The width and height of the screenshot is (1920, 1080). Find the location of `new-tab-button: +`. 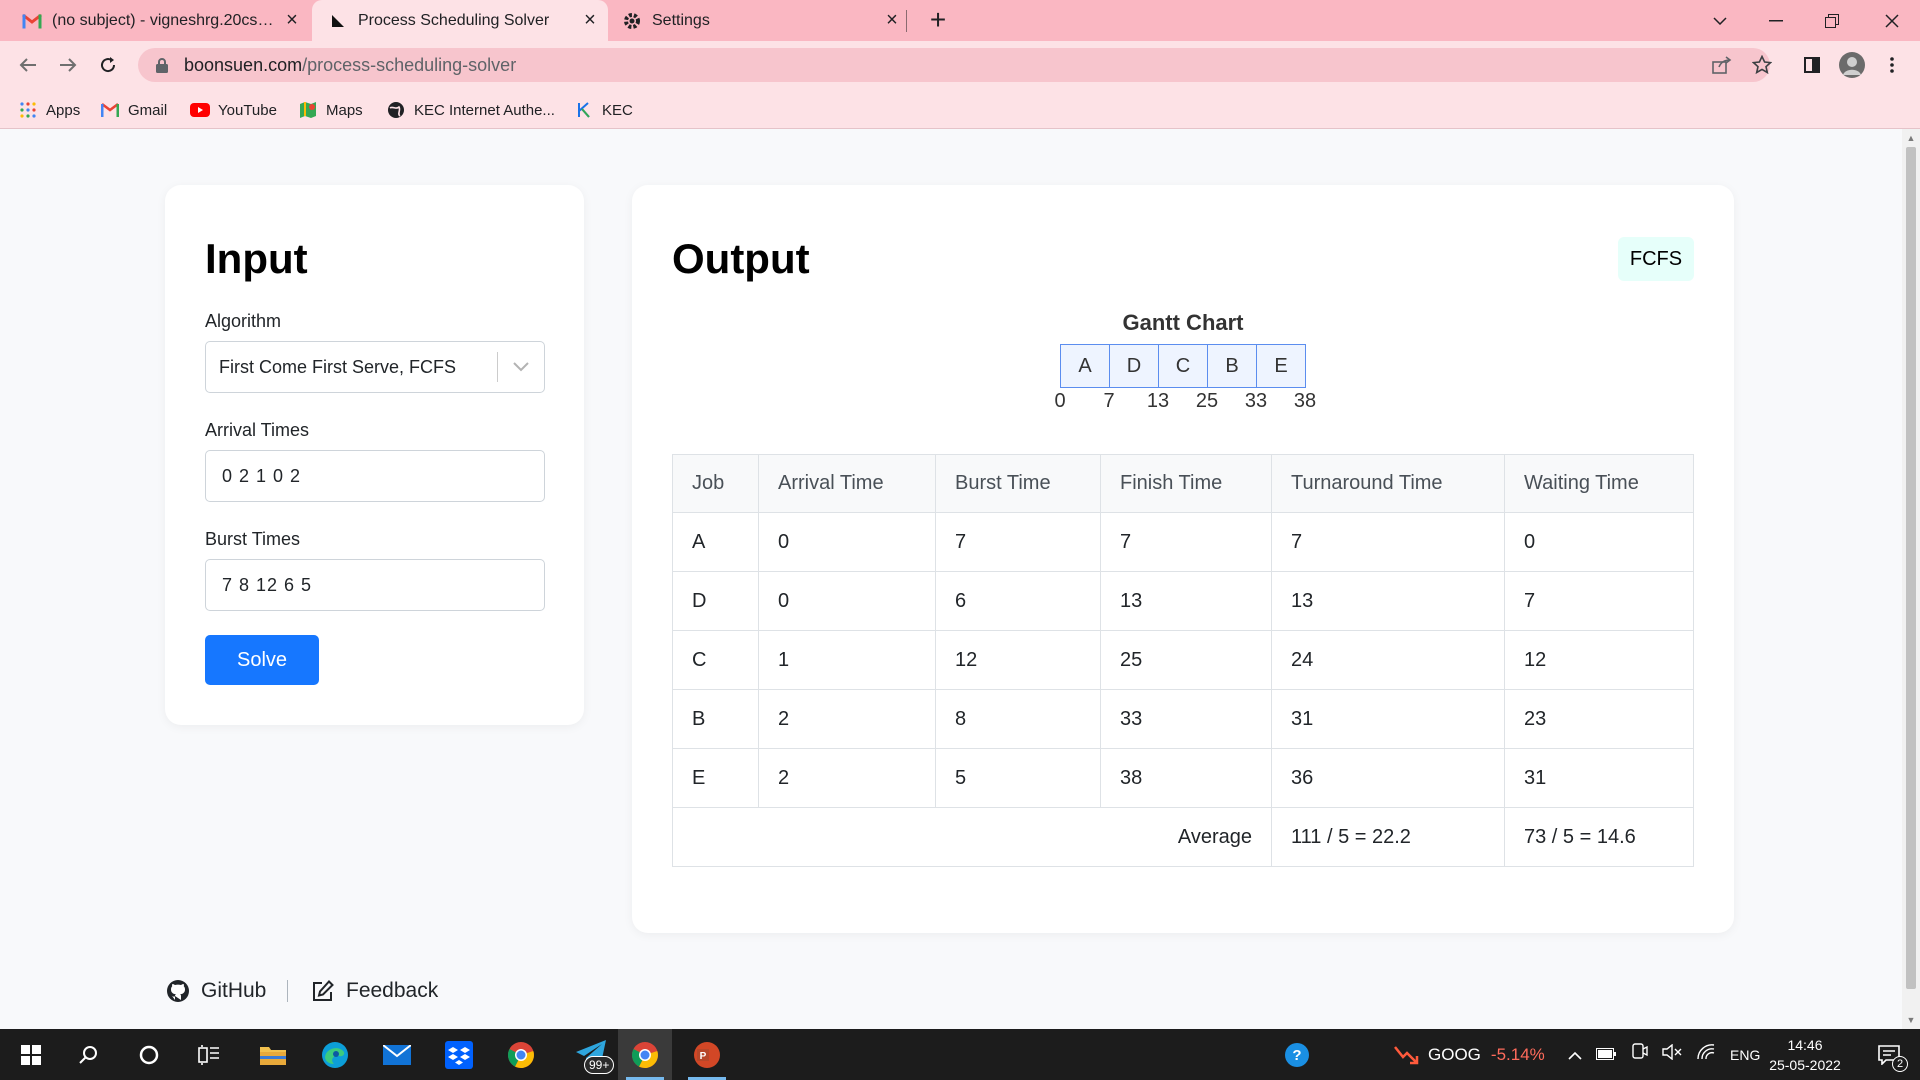

new-tab-button: + is located at coordinates (938, 21).